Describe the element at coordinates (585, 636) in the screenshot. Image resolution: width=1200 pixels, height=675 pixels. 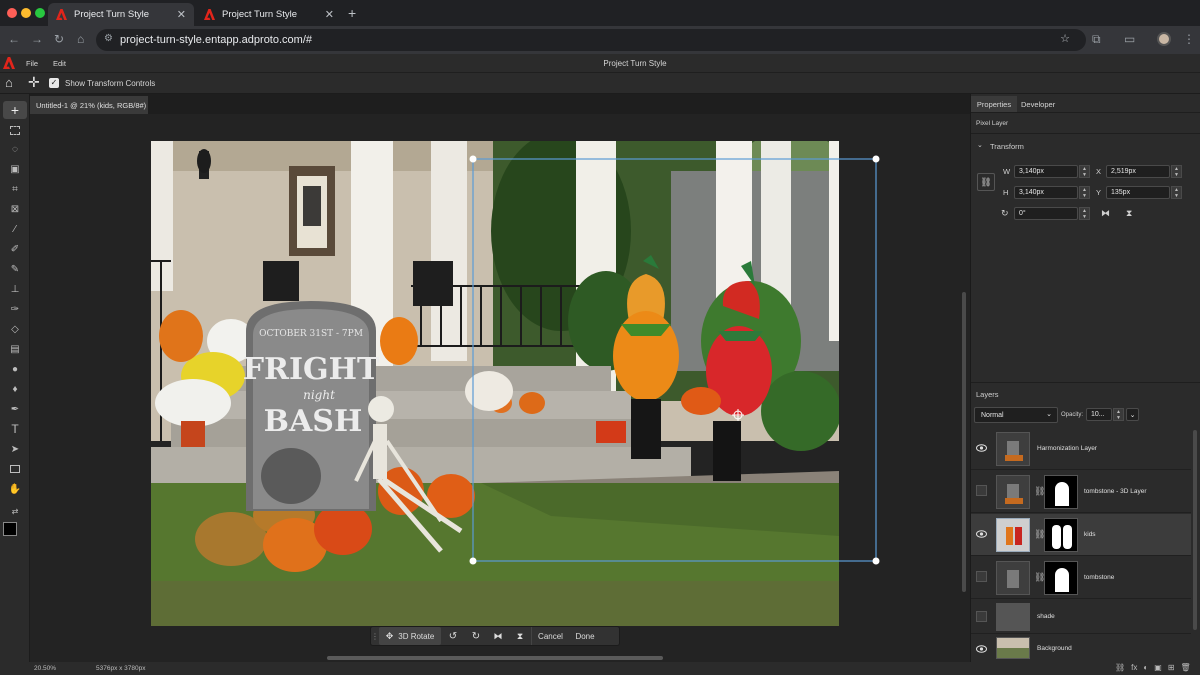
I see `done-button: Done` at that location.